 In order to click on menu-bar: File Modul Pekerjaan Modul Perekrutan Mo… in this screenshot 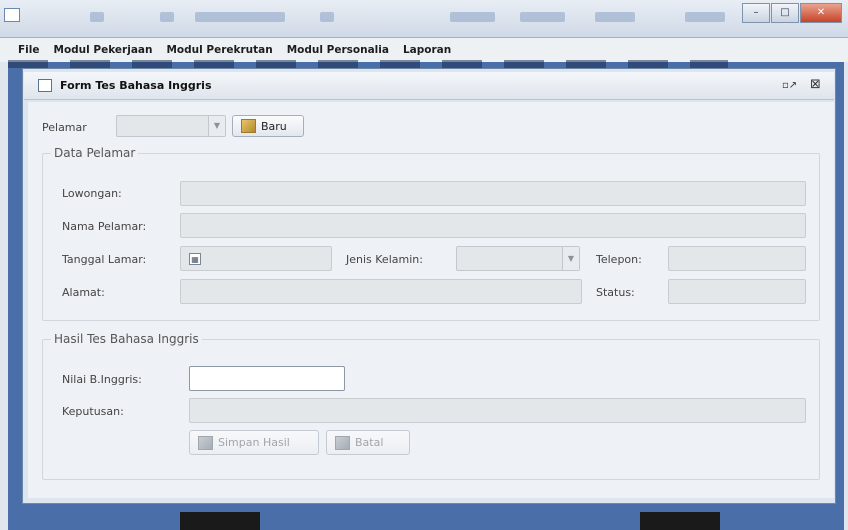, I will do `click(424, 50)`.